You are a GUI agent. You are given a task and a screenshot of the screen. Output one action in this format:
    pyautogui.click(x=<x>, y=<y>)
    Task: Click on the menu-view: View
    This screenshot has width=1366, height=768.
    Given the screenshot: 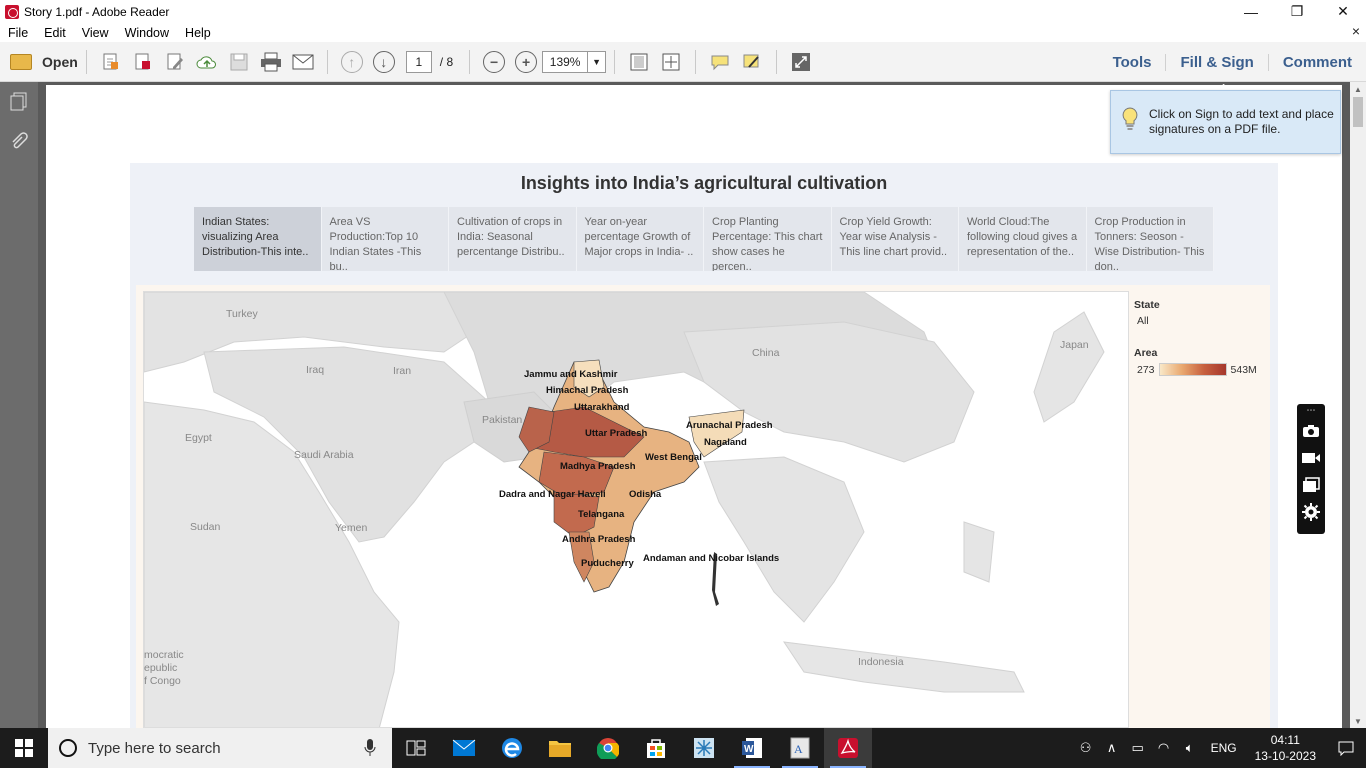 What is the action you would take?
    pyautogui.click(x=95, y=33)
    